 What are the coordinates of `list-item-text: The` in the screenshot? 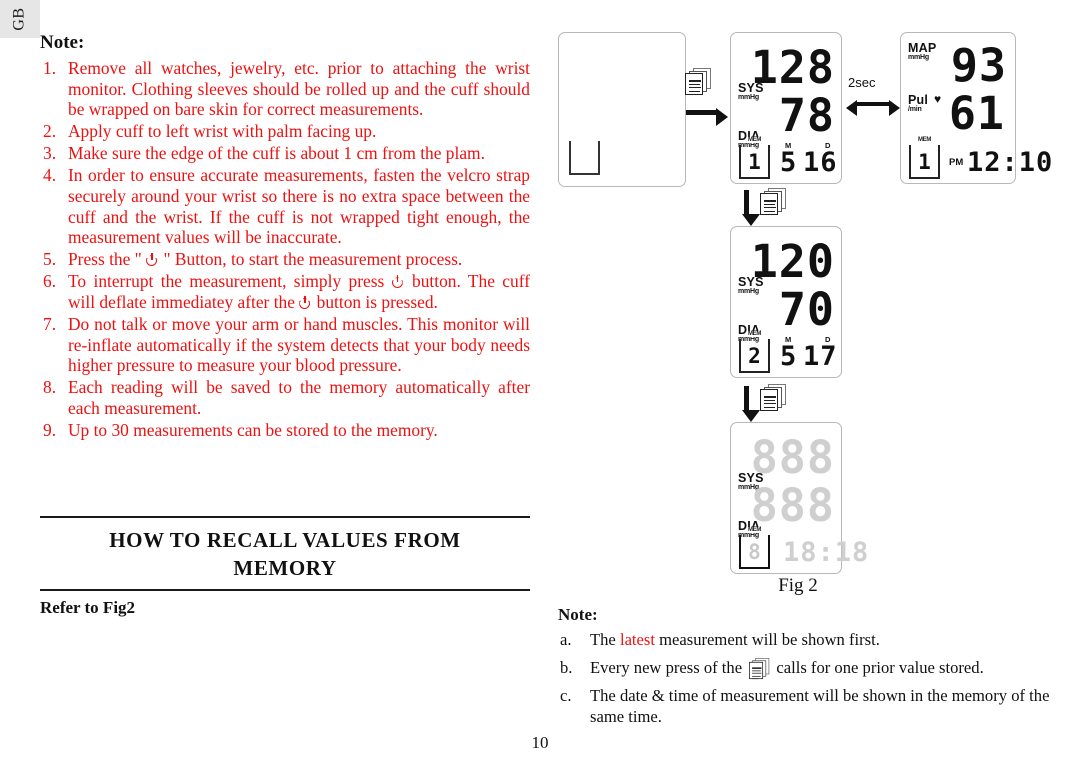 It's located at (605, 639).